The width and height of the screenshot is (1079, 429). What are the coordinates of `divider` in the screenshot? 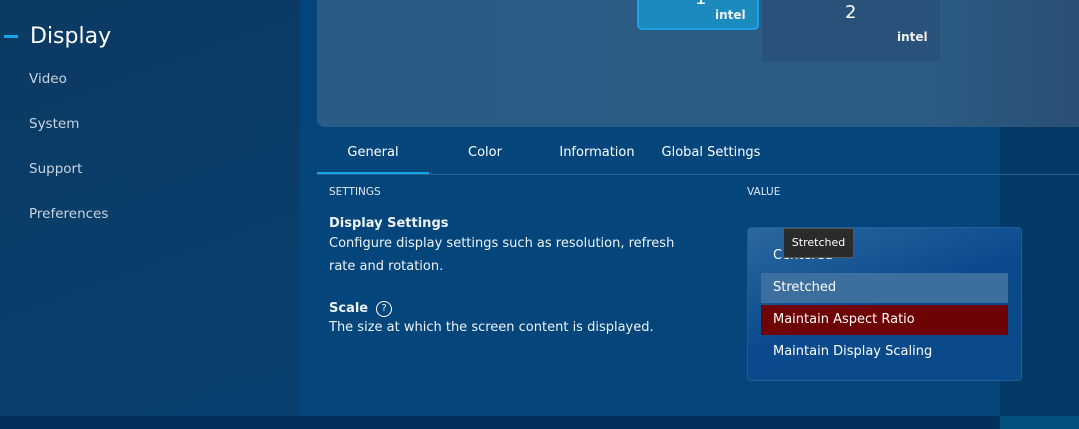 It's located at (698, 174).